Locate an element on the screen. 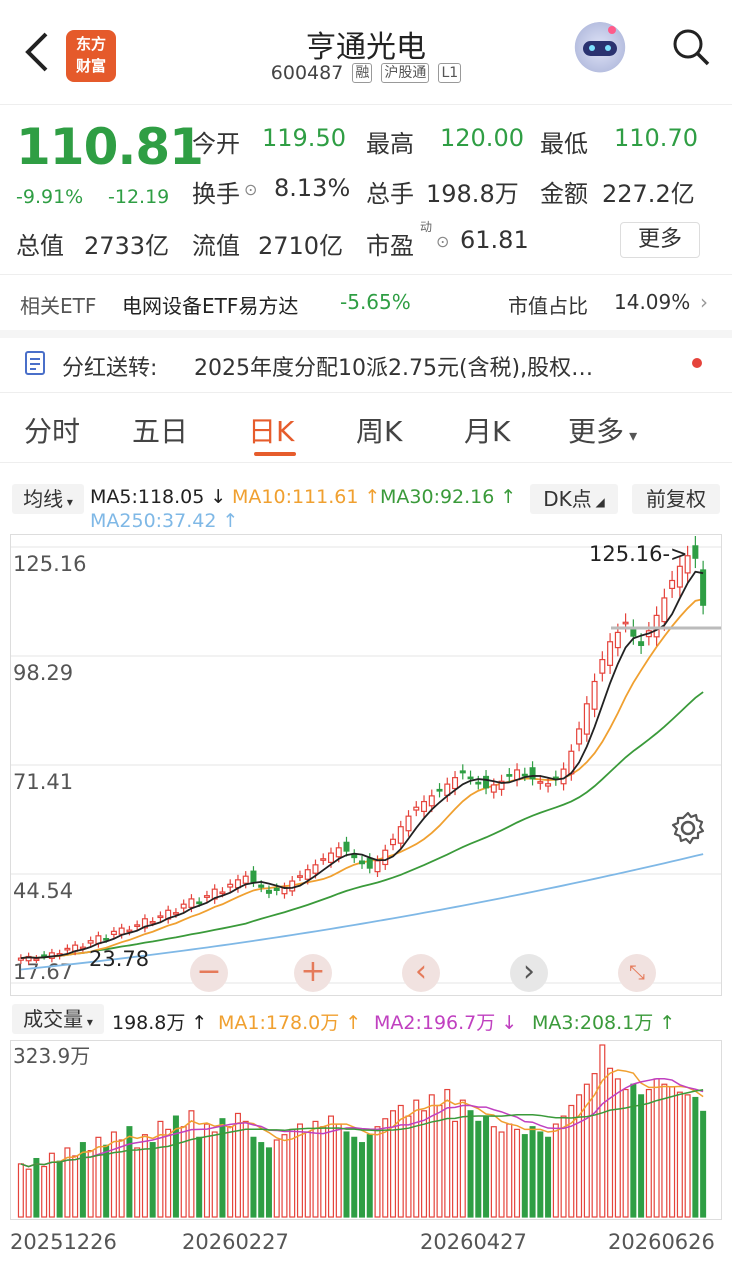 This screenshot has width=732, height=1280. scroll-right-button: › is located at coordinates (529, 973).